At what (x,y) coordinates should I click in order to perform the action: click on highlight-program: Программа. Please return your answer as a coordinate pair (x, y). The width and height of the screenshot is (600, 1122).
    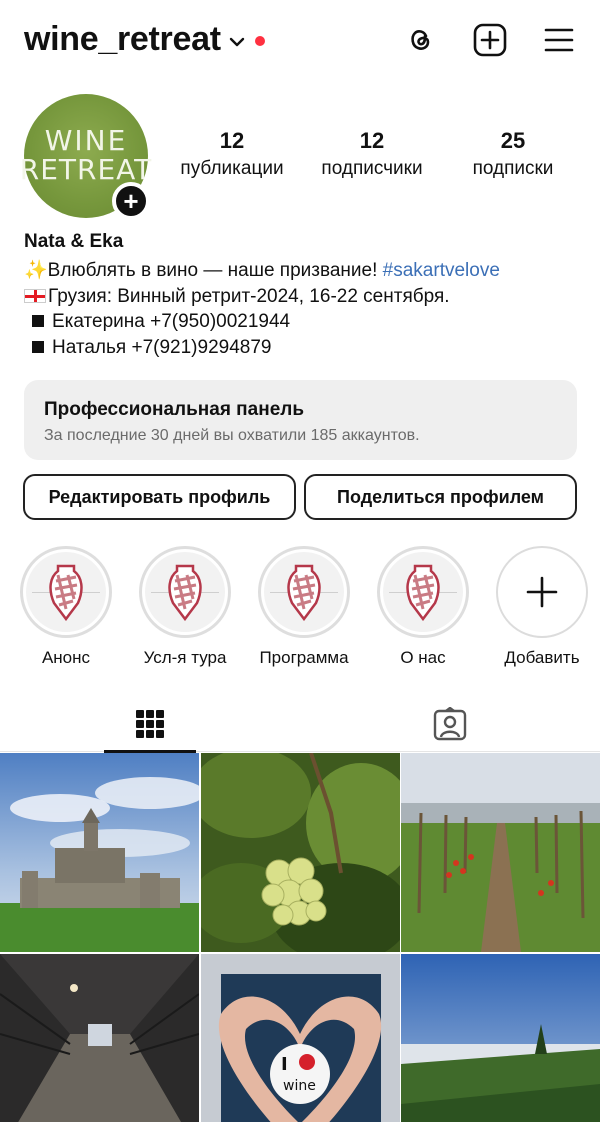
    Looking at the image, I should click on (304, 607).